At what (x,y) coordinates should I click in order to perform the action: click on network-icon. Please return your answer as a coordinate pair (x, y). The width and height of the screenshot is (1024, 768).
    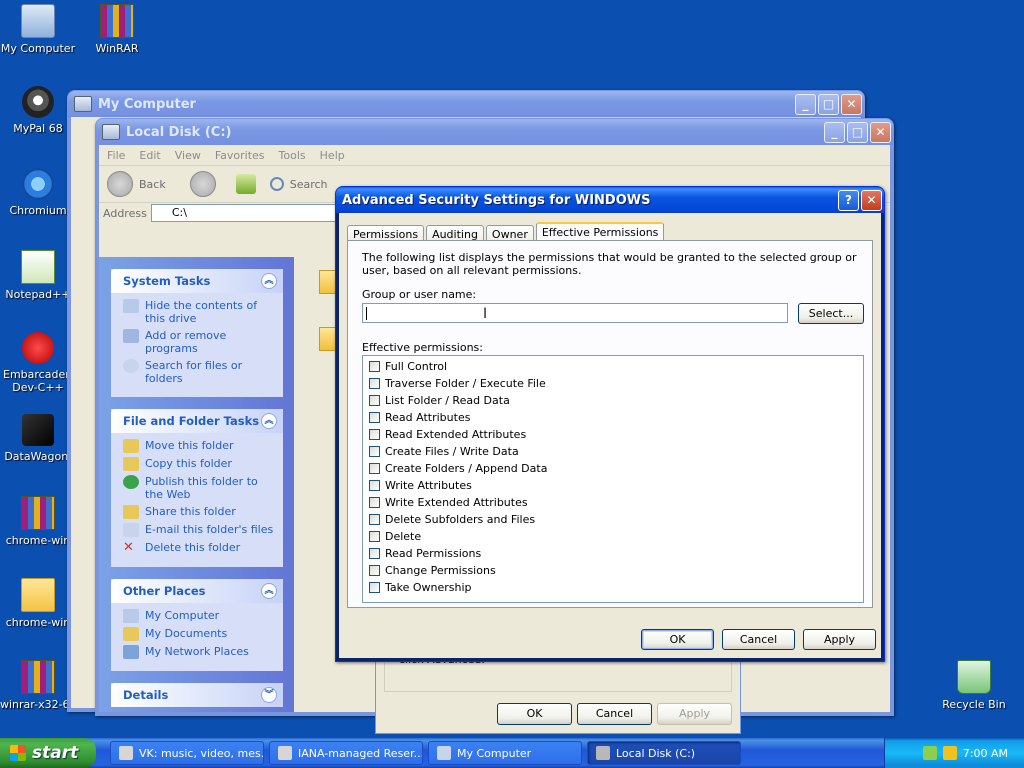
    Looking at the image, I should click on (131, 652).